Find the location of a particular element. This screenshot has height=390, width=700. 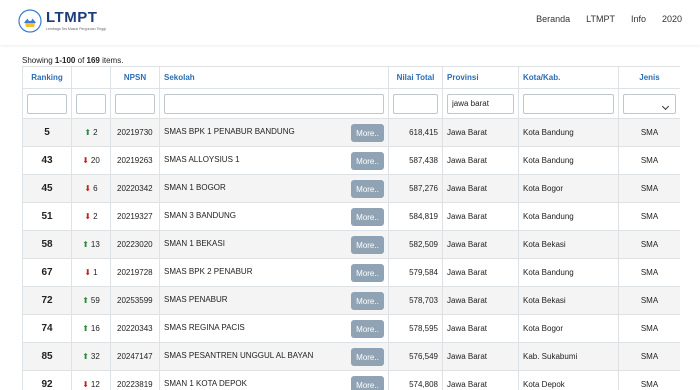

header-npsn: NPSN is located at coordinates (135, 77).